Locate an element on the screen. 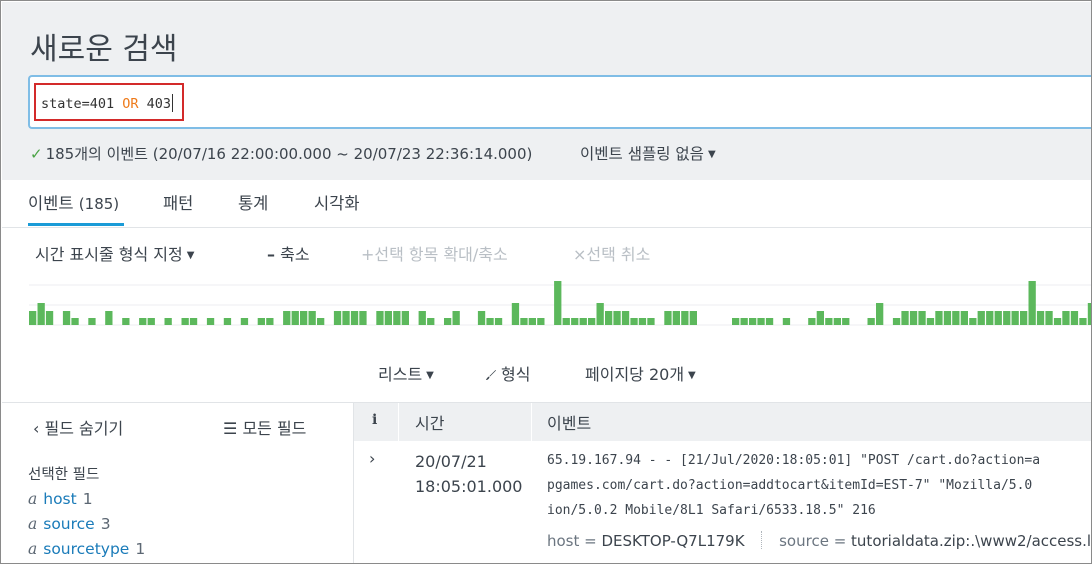  search-query-text: state=401 OR 403 is located at coordinates (107, 103).